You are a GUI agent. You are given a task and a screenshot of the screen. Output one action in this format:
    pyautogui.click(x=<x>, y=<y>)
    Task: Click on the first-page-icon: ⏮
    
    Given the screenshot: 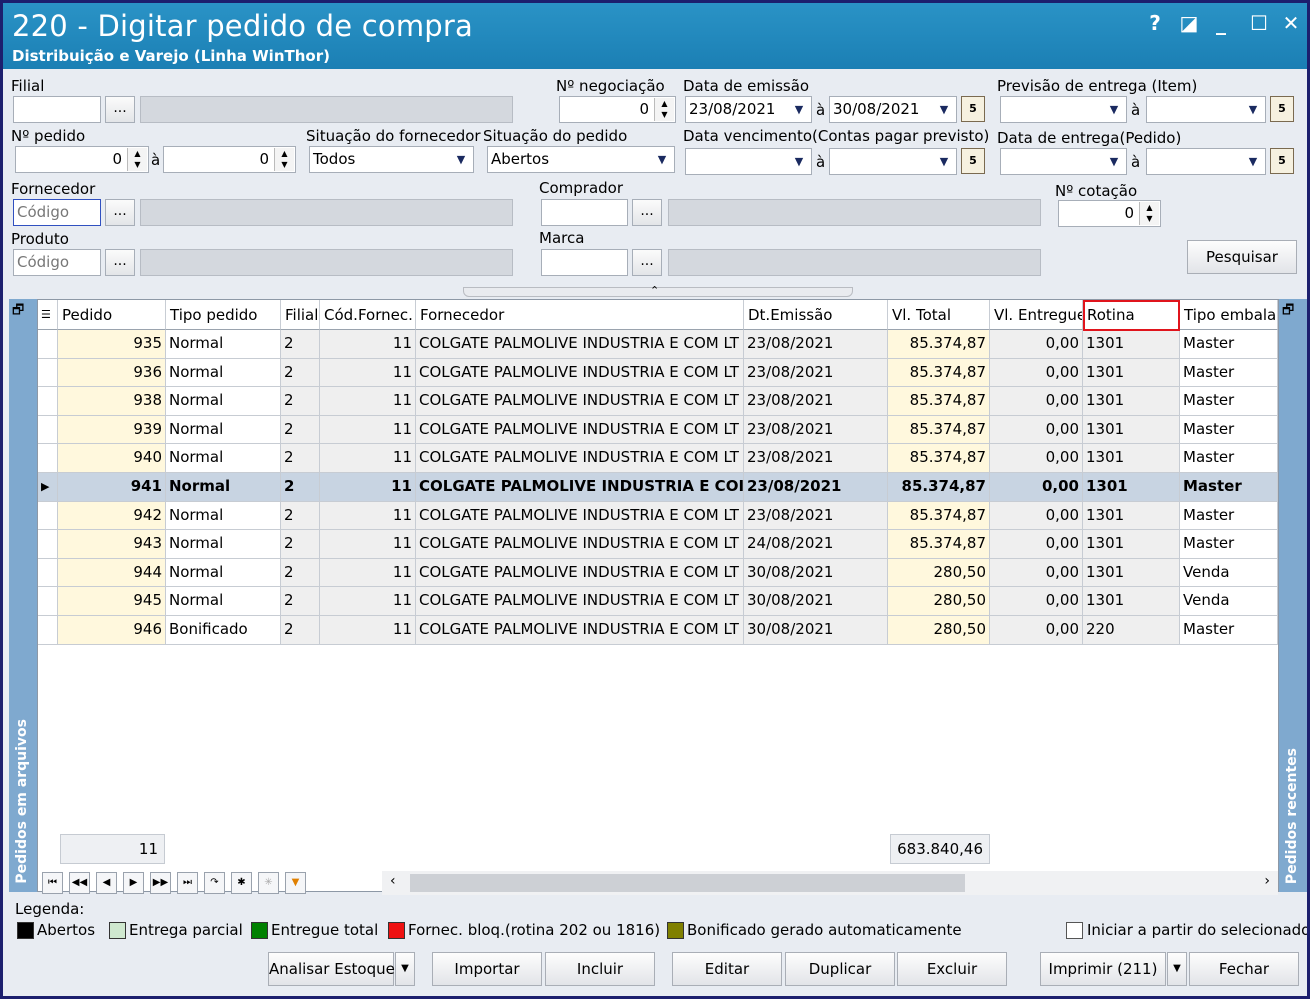 What is the action you would take?
    pyautogui.click(x=52, y=883)
    